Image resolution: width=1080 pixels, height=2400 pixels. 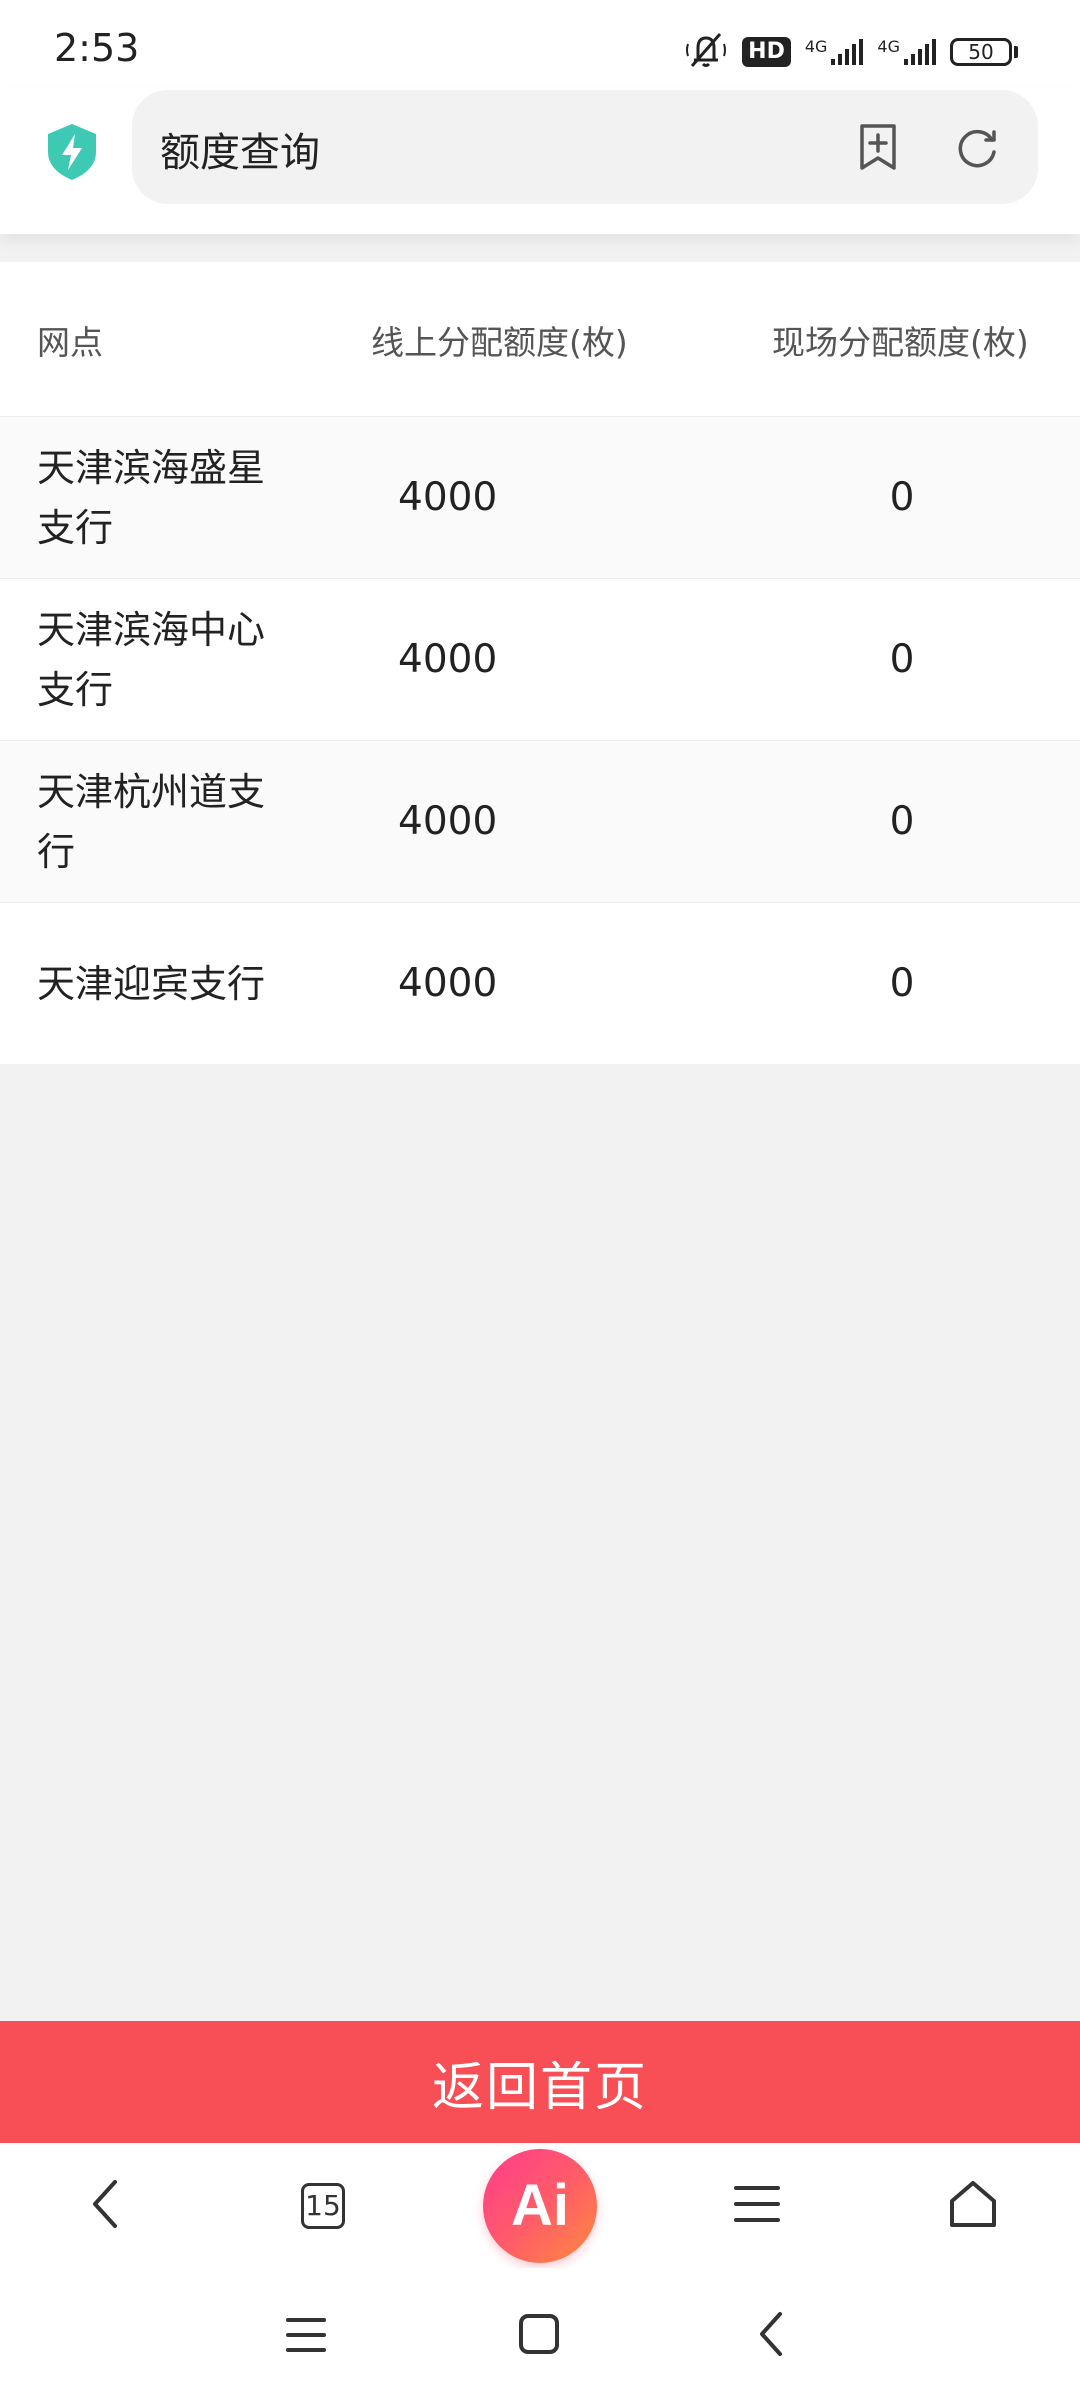 I want to click on column-header-branch: 网点, so click(x=70, y=342).